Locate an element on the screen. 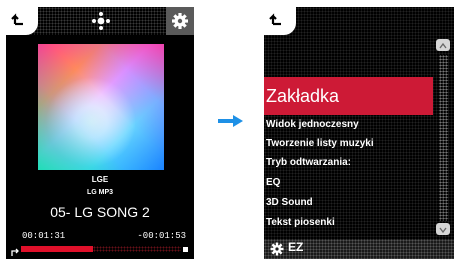 This screenshot has width=458, height=259. scroll-track is located at coordinates (443, 138).